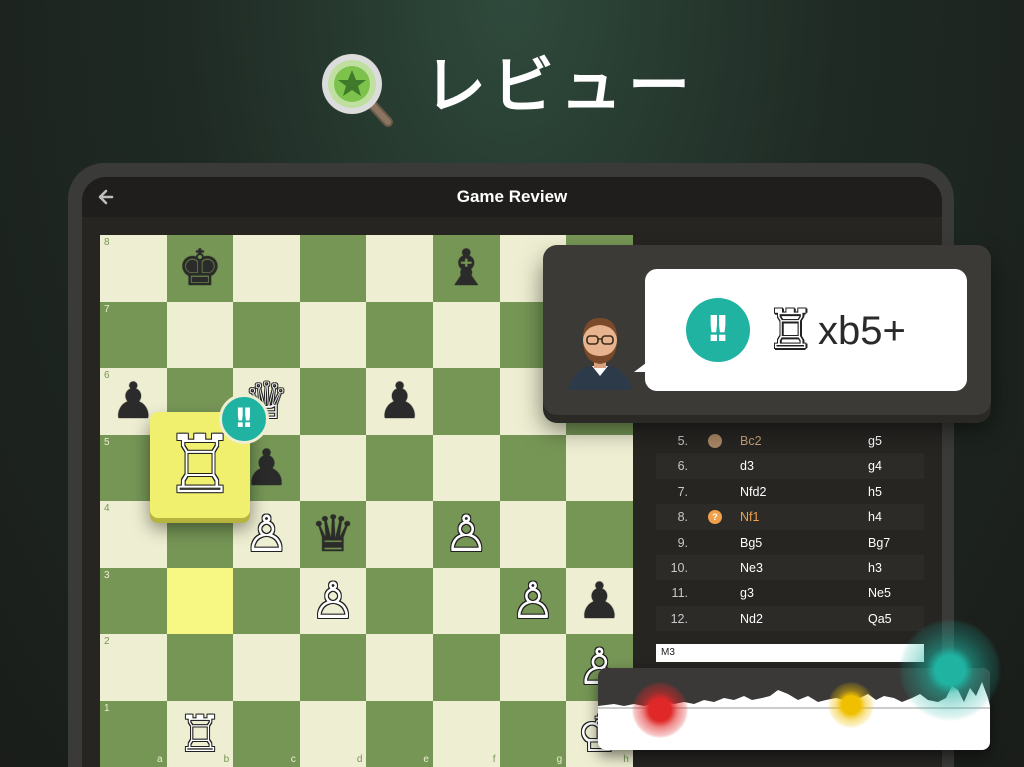 This screenshot has width=1024, height=767. What do you see at coordinates (266, 334) in the screenshot?
I see `square-c7` at bounding box center [266, 334].